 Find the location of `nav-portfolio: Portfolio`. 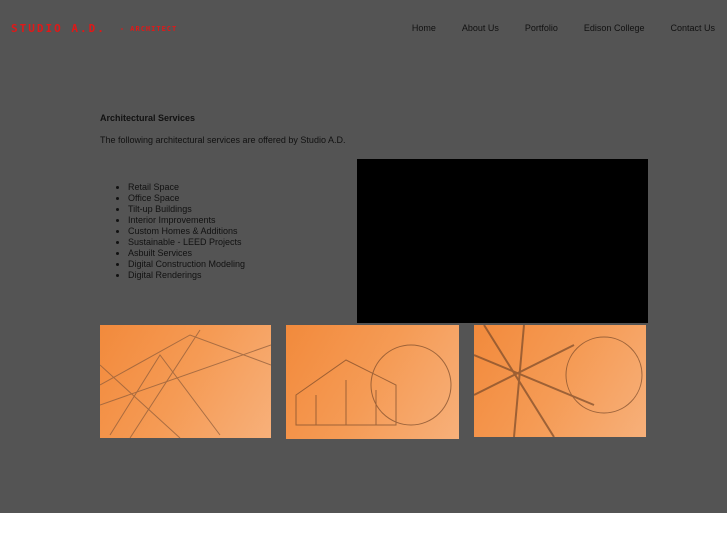

nav-portfolio: Portfolio is located at coordinates (541, 28).